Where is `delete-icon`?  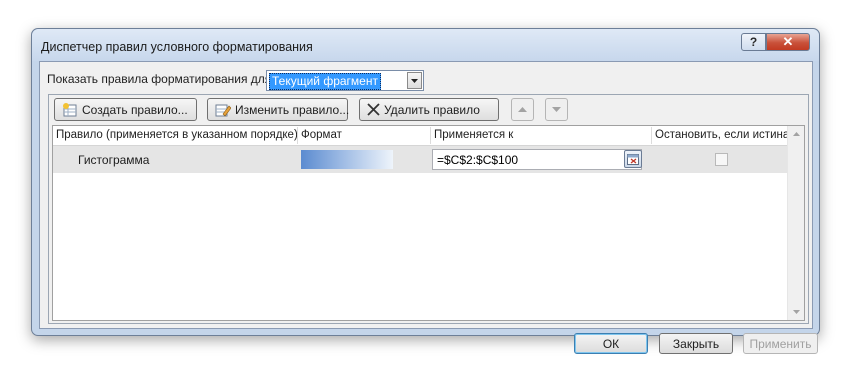
delete-icon is located at coordinates (373, 109).